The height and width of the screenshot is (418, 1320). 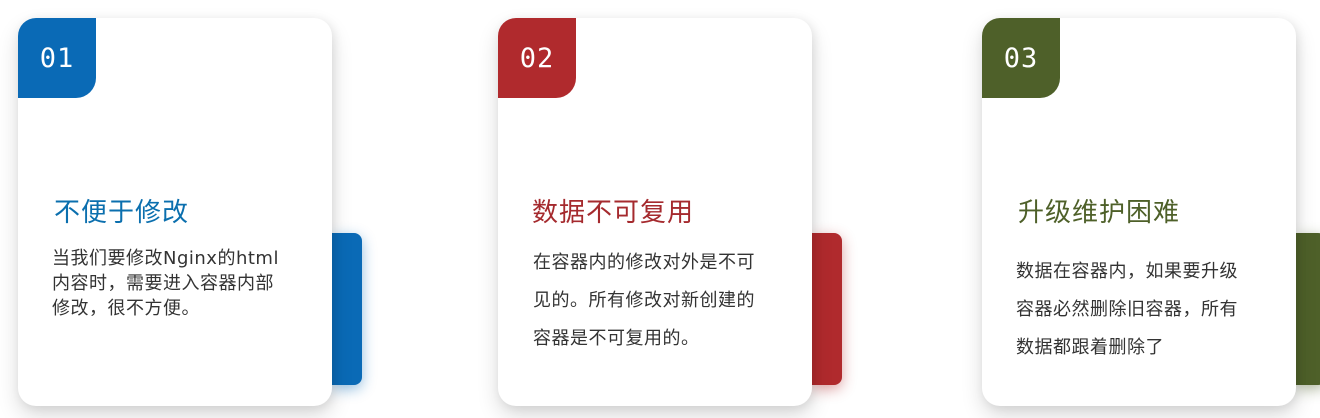 I want to click on card-description-line: 在容器内的修改对外是不可, so click(x=644, y=262).